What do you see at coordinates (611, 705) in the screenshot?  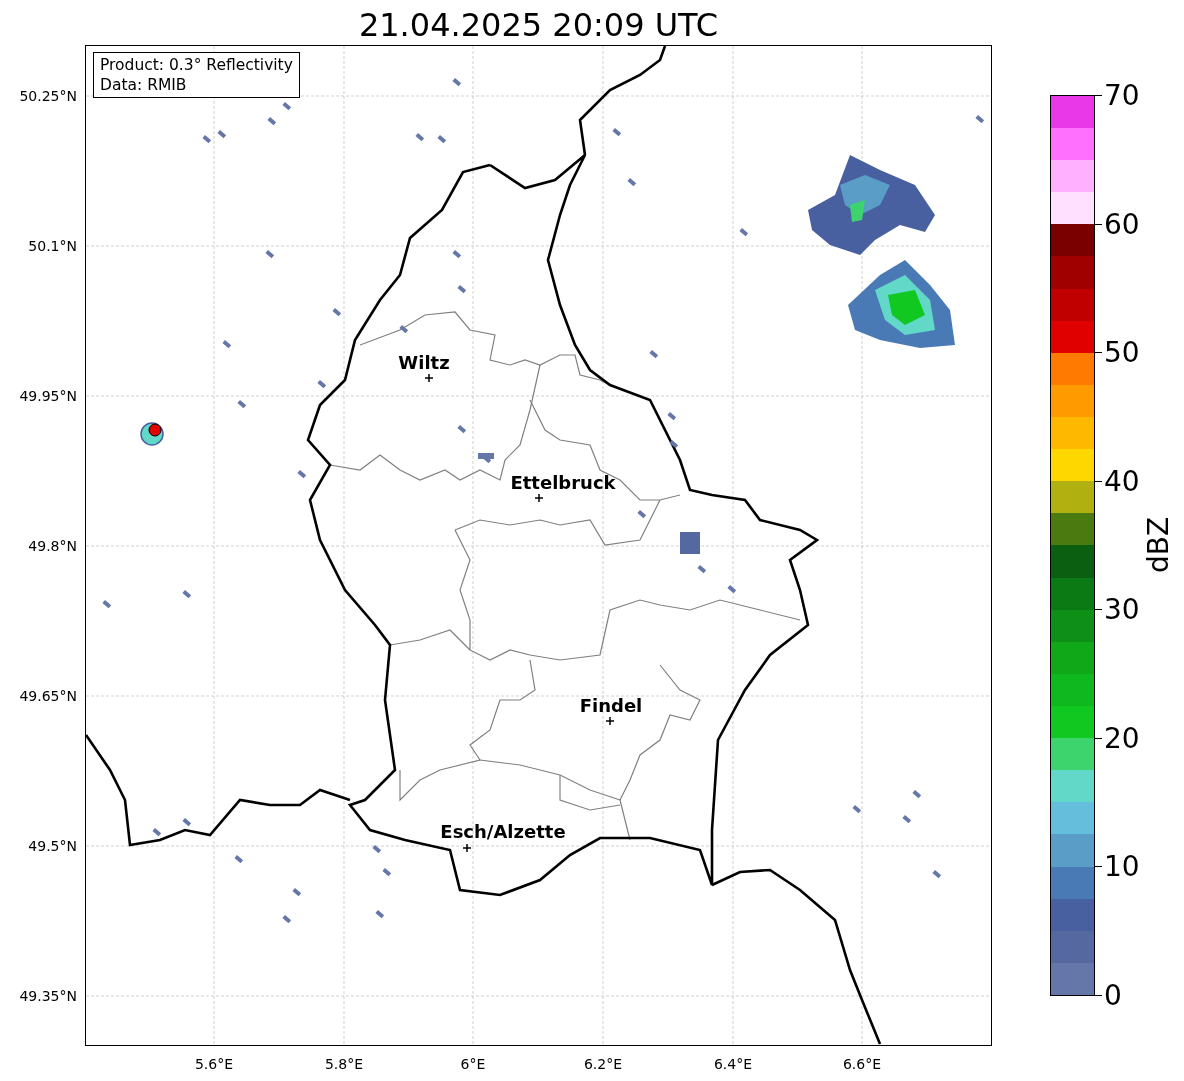 I see `city-label: Findel` at bounding box center [611, 705].